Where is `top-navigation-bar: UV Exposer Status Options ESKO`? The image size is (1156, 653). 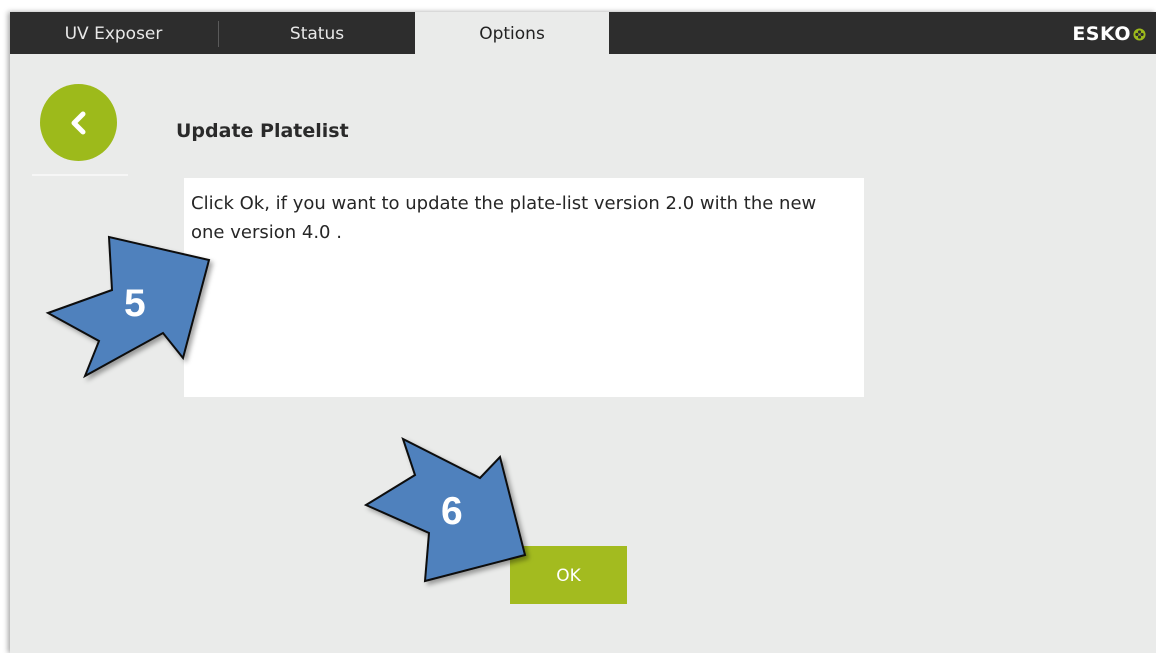 top-navigation-bar: UV Exposer Status Options ESKO is located at coordinates (583, 33).